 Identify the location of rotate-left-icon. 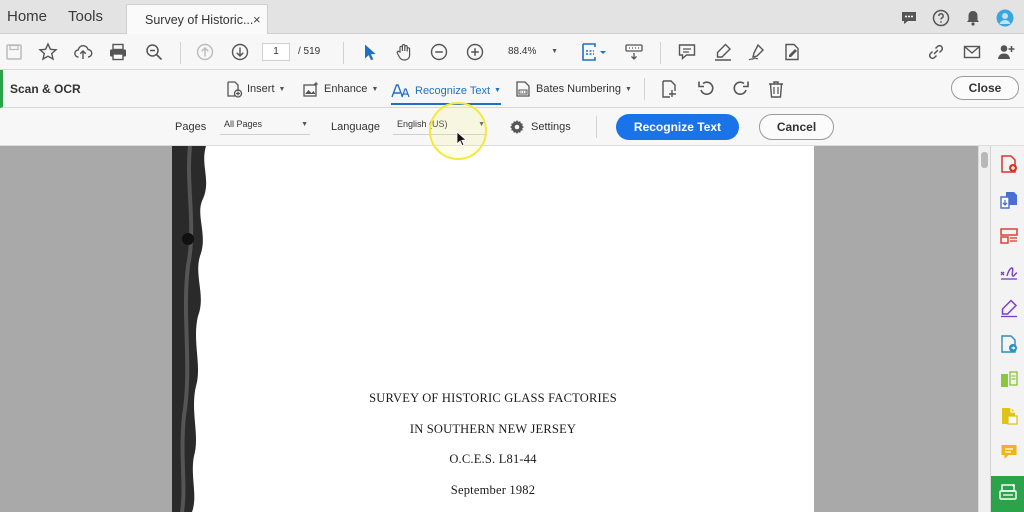
(706, 89).